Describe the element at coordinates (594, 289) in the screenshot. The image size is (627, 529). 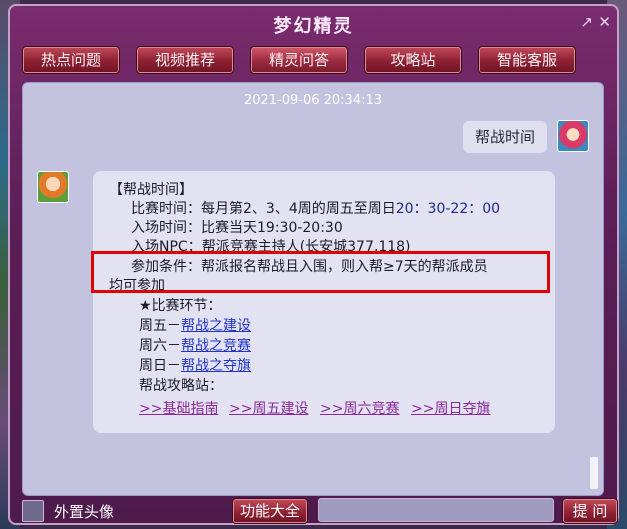
I see `chat-scrollbar` at that location.